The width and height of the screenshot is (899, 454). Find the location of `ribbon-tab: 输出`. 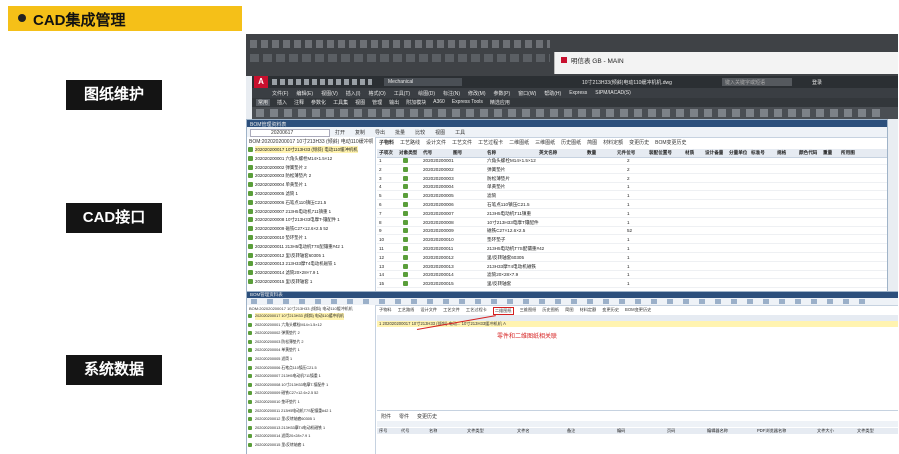

ribbon-tab: 输出 is located at coordinates (394, 102).